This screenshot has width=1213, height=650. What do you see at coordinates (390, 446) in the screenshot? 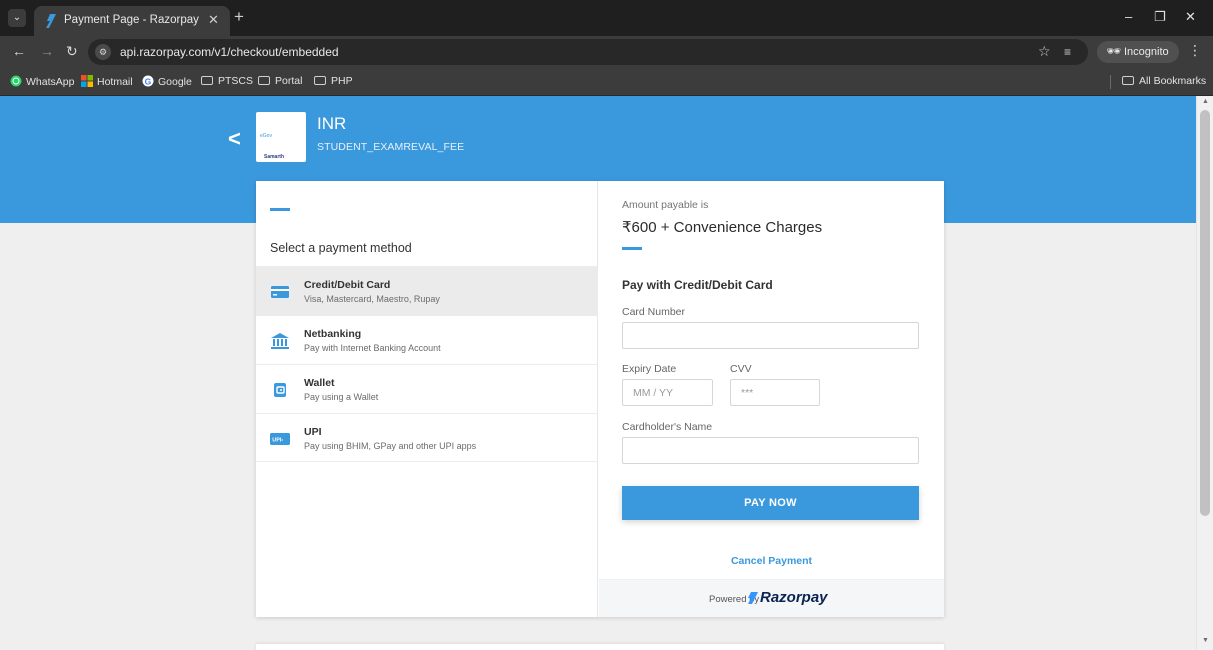
I see `method-subtitle: Pay using BHIM, GPay and other UPI apps` at bounding box center [390, 446].